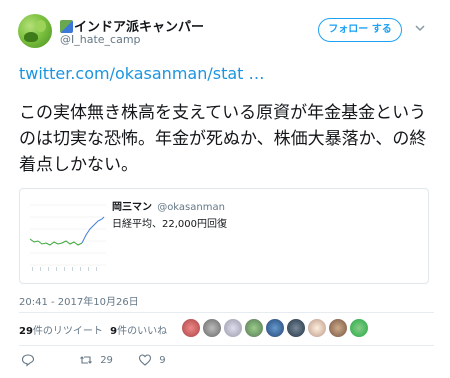 The width and height of the screenshot is (450, 378). I want to click on retweet-count: 29, so click(106, 360).